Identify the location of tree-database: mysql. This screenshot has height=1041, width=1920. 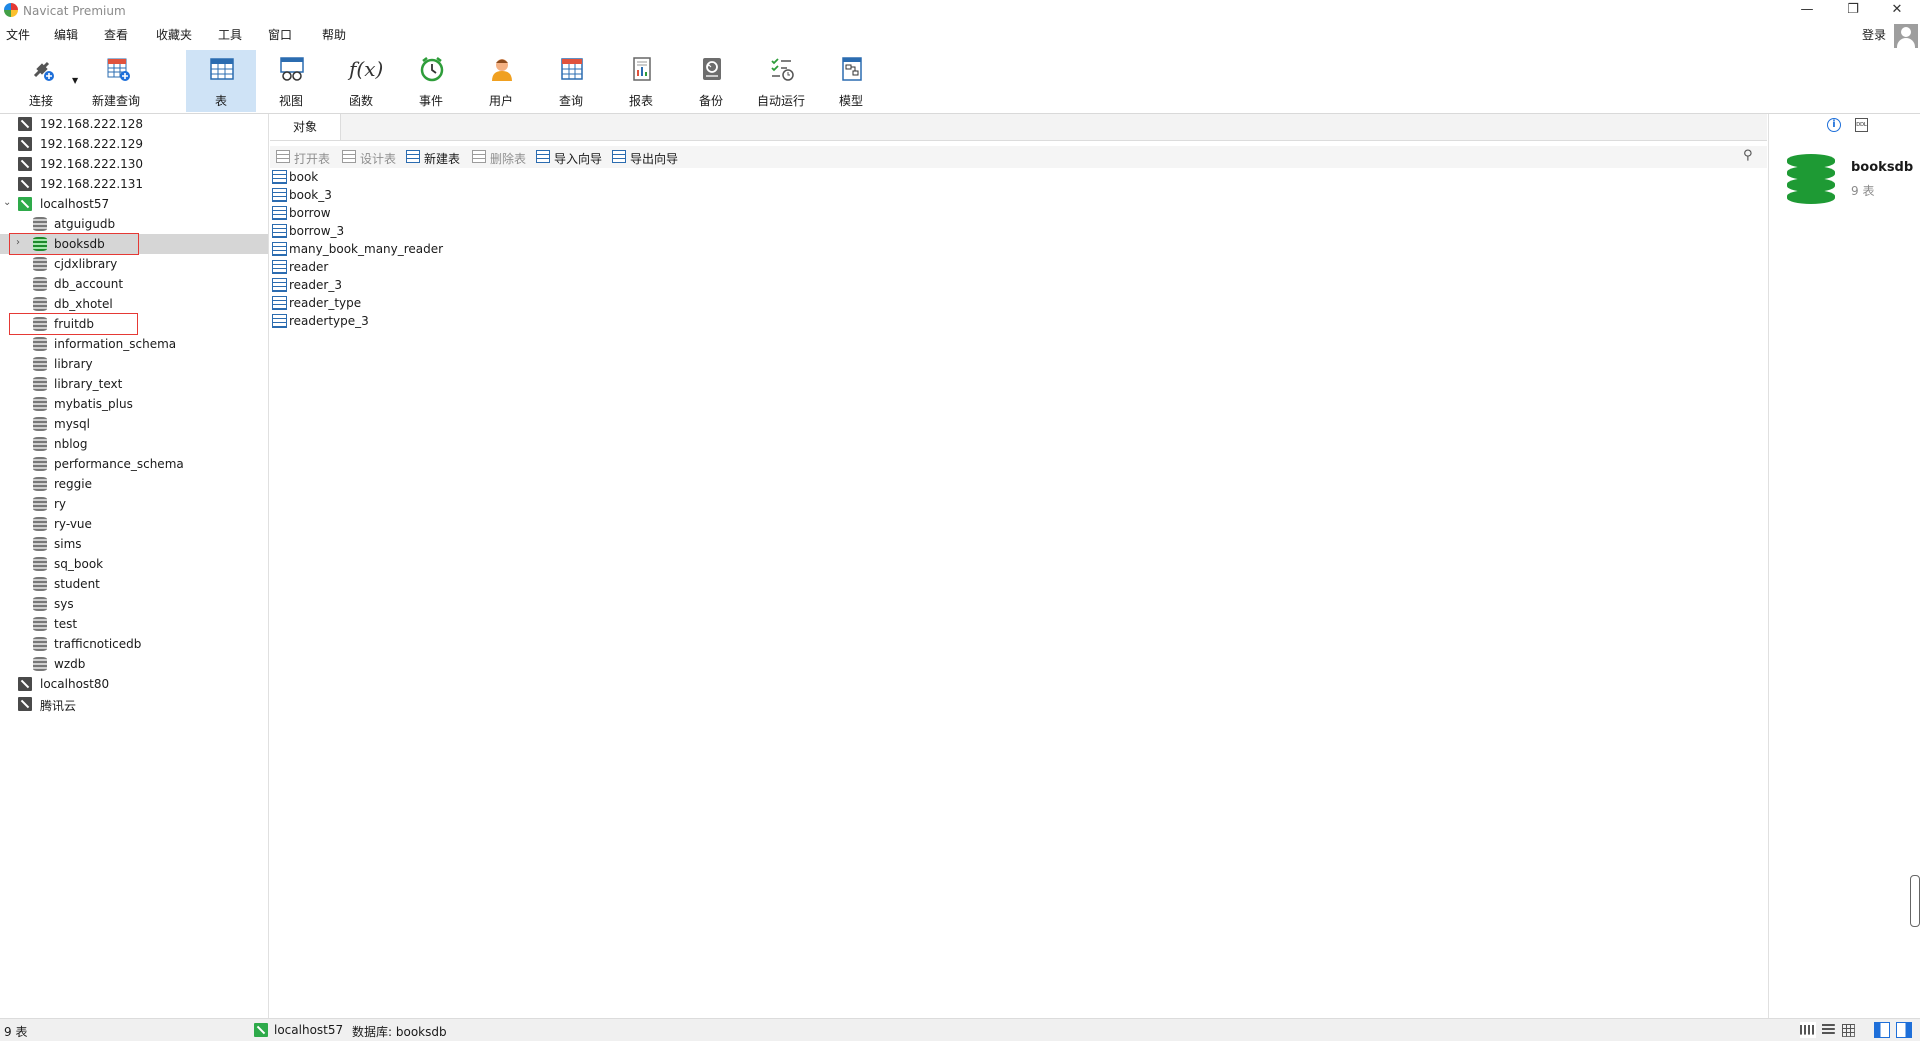
(134, 424).